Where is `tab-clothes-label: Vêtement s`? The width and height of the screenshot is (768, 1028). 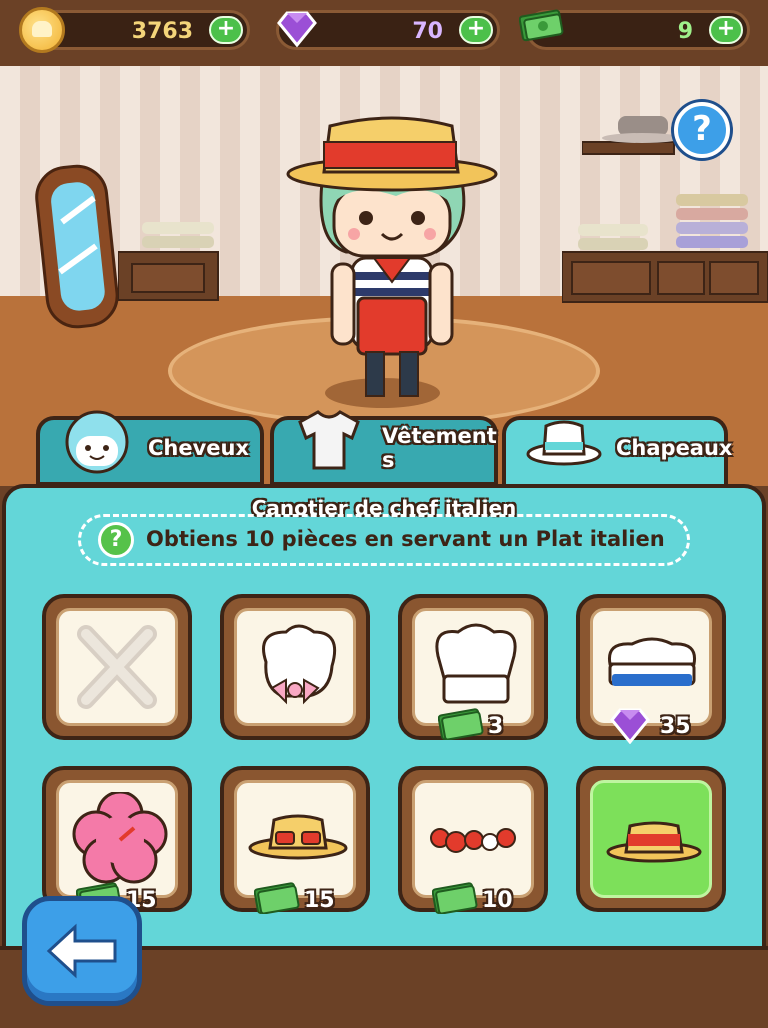 tab-clothes-label: Vêtement s is located at coordinates (439, 448).